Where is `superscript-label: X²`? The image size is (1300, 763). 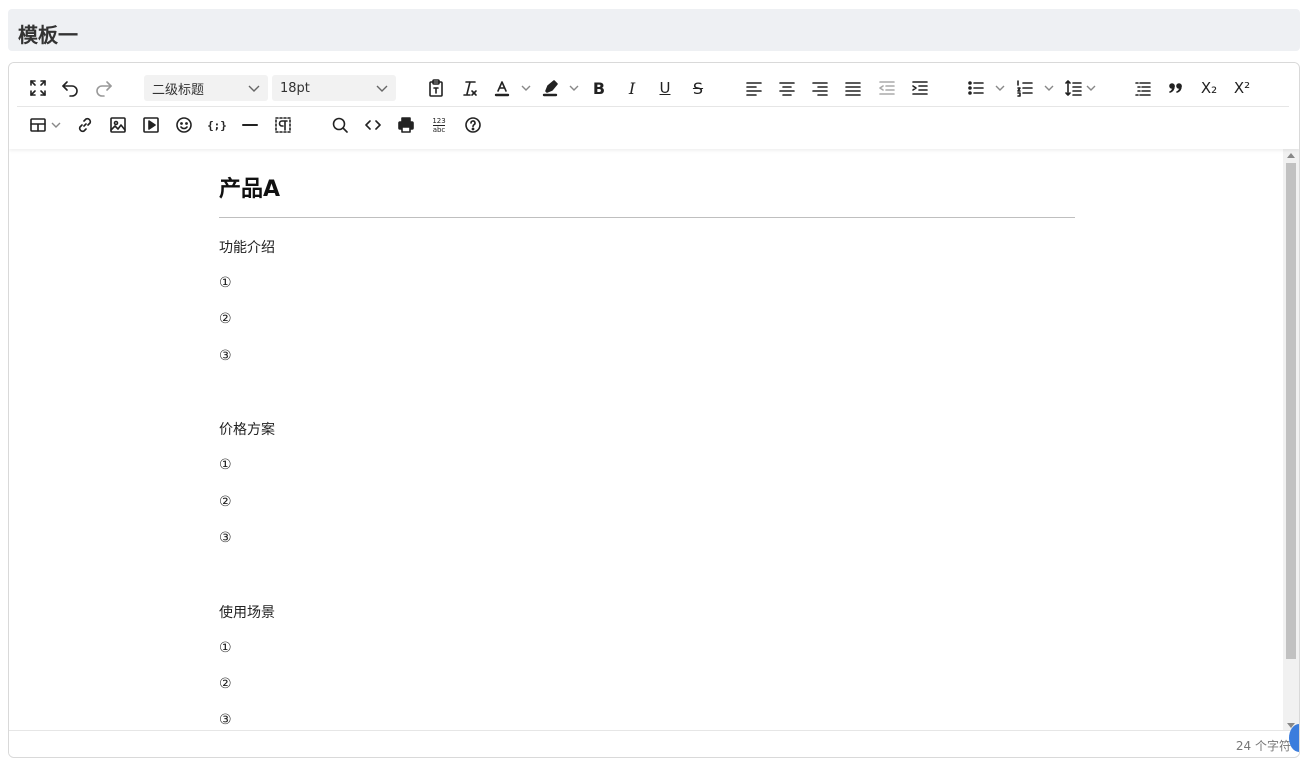
superscript-label: X² is located at coordinates (1242, 88).